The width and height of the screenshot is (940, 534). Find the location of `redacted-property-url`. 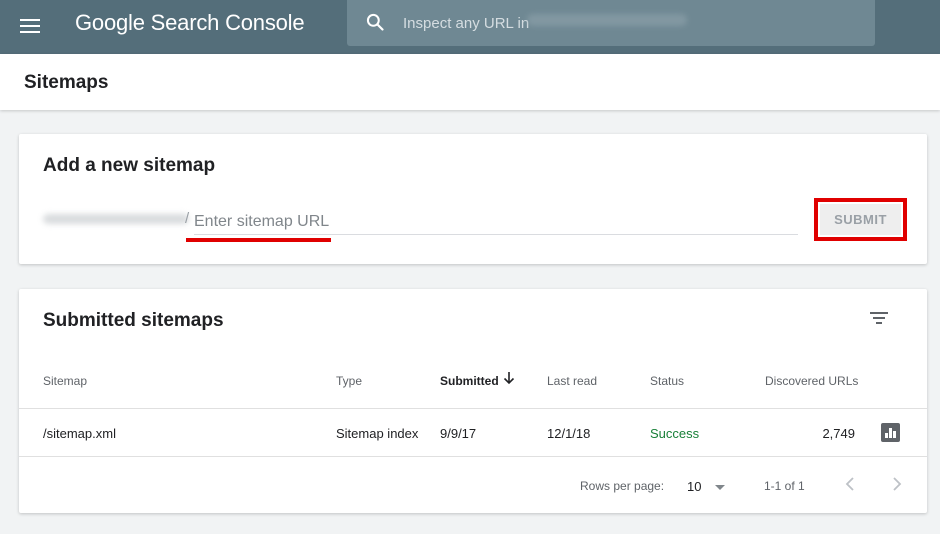

redacted-property-url is located at coordinates (116, 219).